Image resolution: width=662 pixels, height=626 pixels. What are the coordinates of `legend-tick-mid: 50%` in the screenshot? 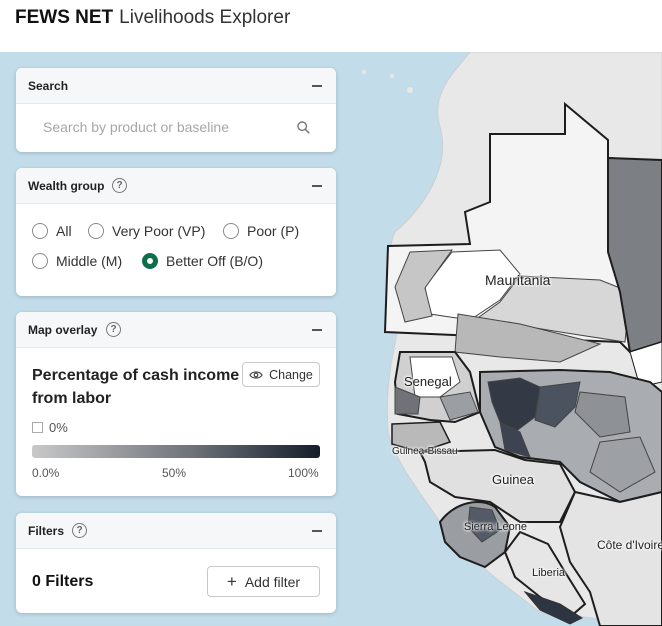 It's located at (174, 473).